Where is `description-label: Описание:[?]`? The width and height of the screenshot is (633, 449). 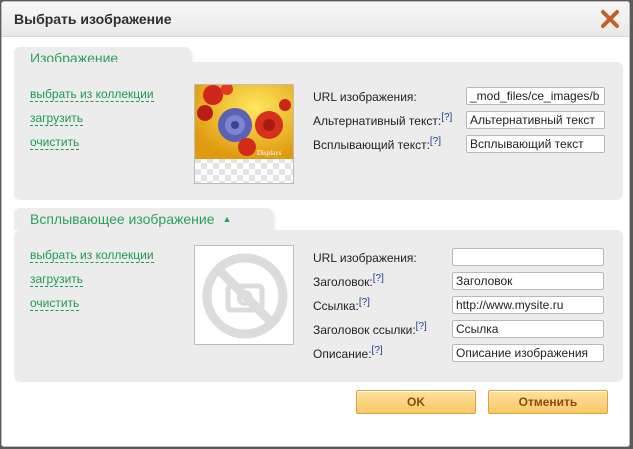
description-label: Описание:[?] is located at coordinates (348, 353).